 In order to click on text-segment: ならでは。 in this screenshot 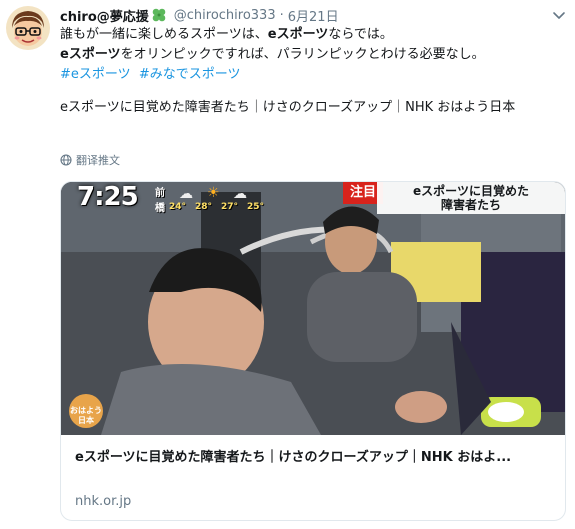, I will do `click(360, 34)`.